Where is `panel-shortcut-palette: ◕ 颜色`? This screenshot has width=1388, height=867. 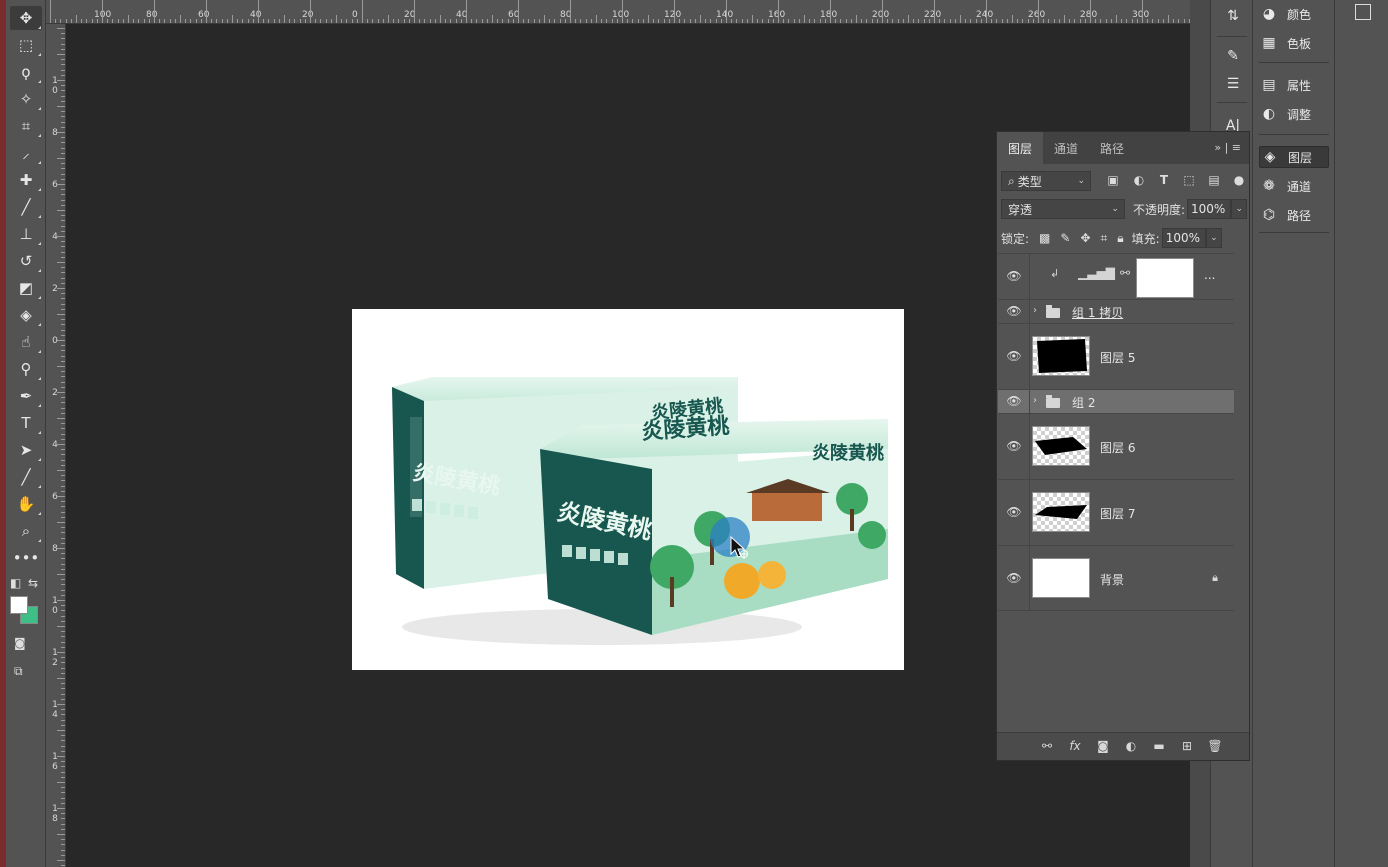 panel-shortcut-palette: ◕ 颜色 is located at coordinates (1294, 14).